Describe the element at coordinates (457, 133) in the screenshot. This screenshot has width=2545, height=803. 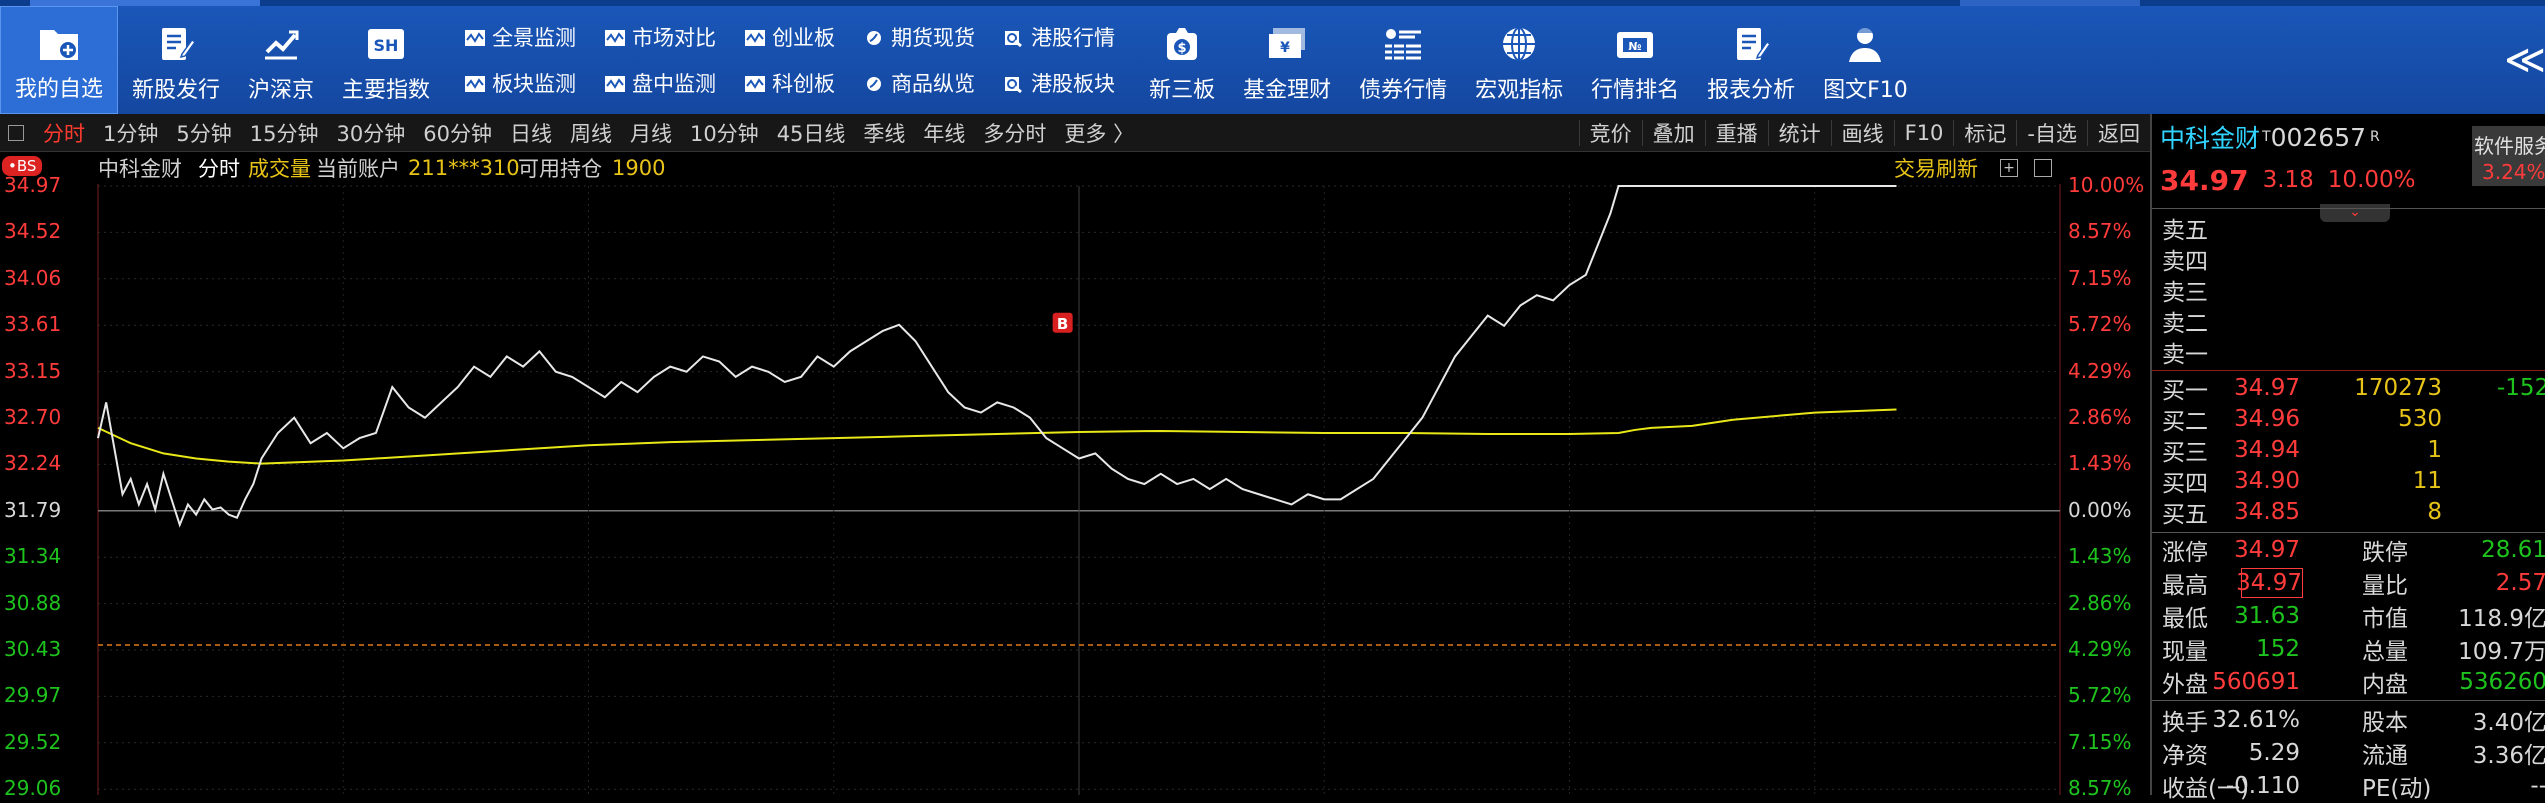
I see `period-tab: 60分钟` at that location.